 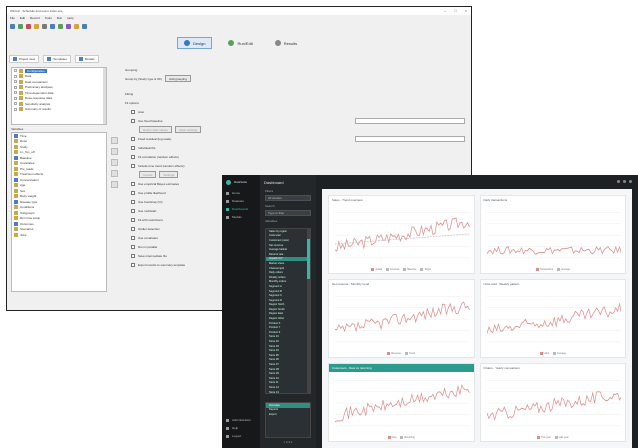 I want to click on study-select: All studies, so click(x=288, y=198).